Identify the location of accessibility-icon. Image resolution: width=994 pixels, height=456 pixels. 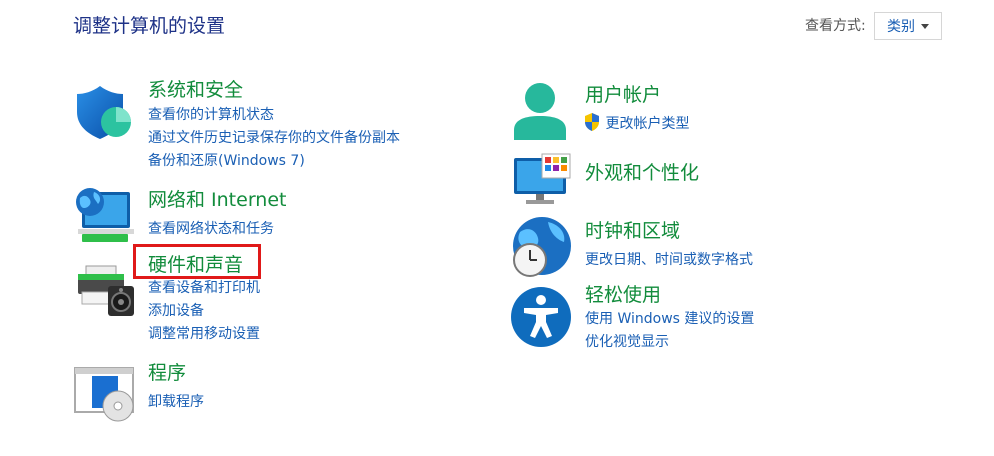
(541, 317).